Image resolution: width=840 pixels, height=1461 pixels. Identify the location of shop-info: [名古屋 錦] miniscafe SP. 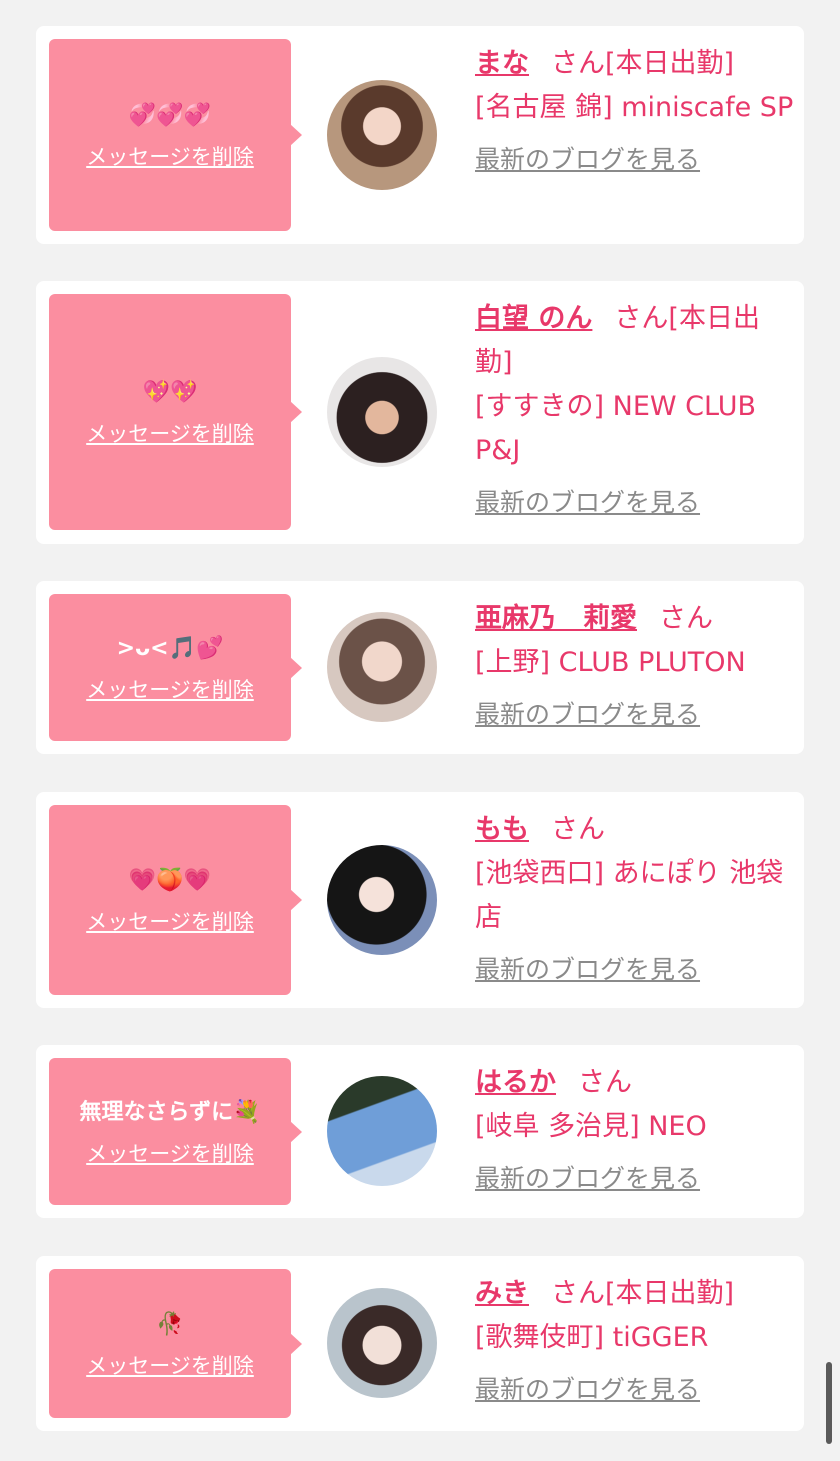
(634, 107).